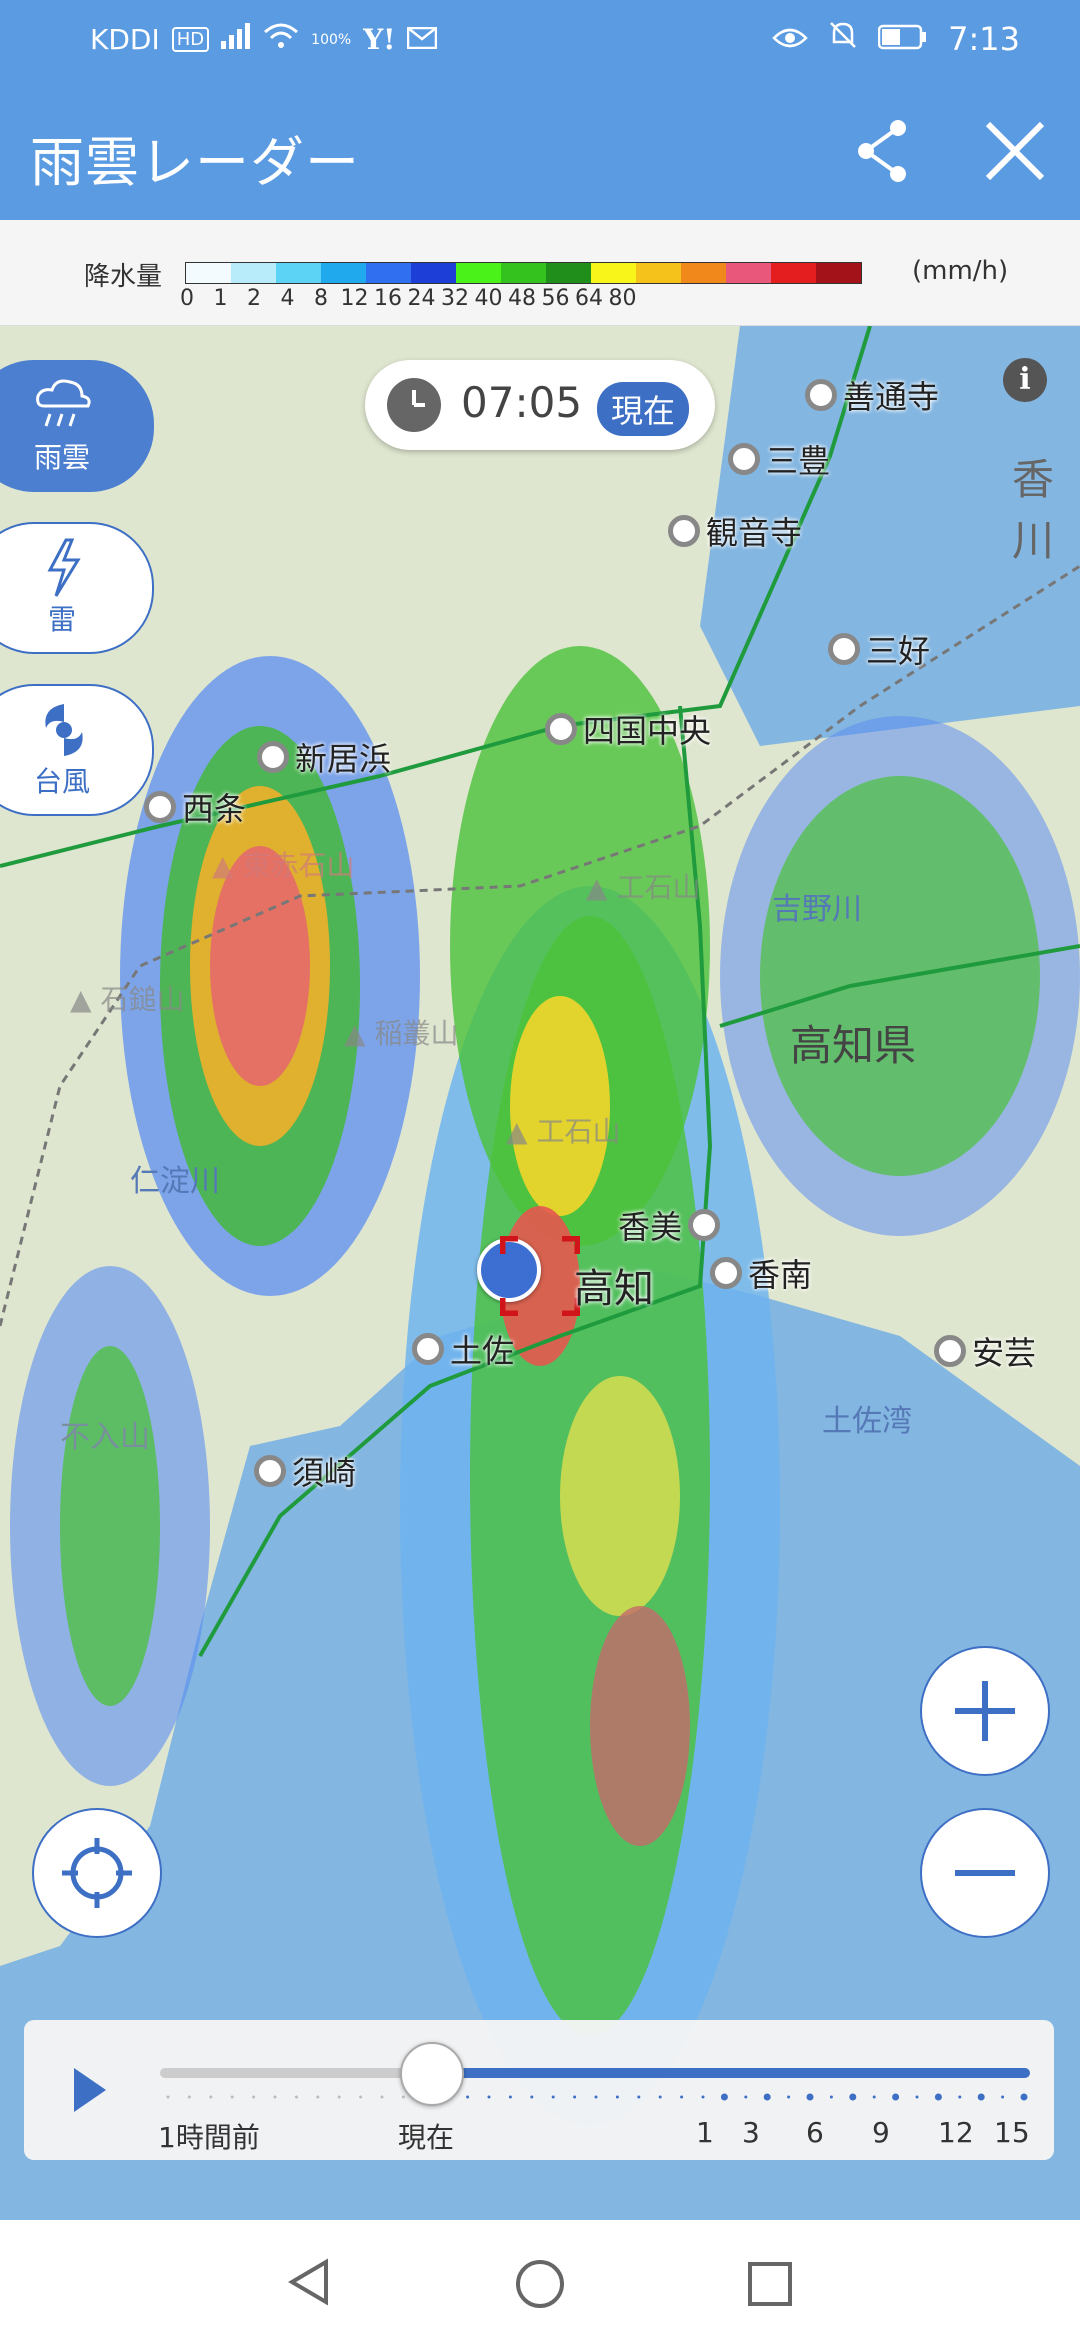 The width and height of the screenshot is (1080, 2340). Describe the element at coordinates (761, 1273) in the screenshot. I see `city-konan: 香南` at that location.